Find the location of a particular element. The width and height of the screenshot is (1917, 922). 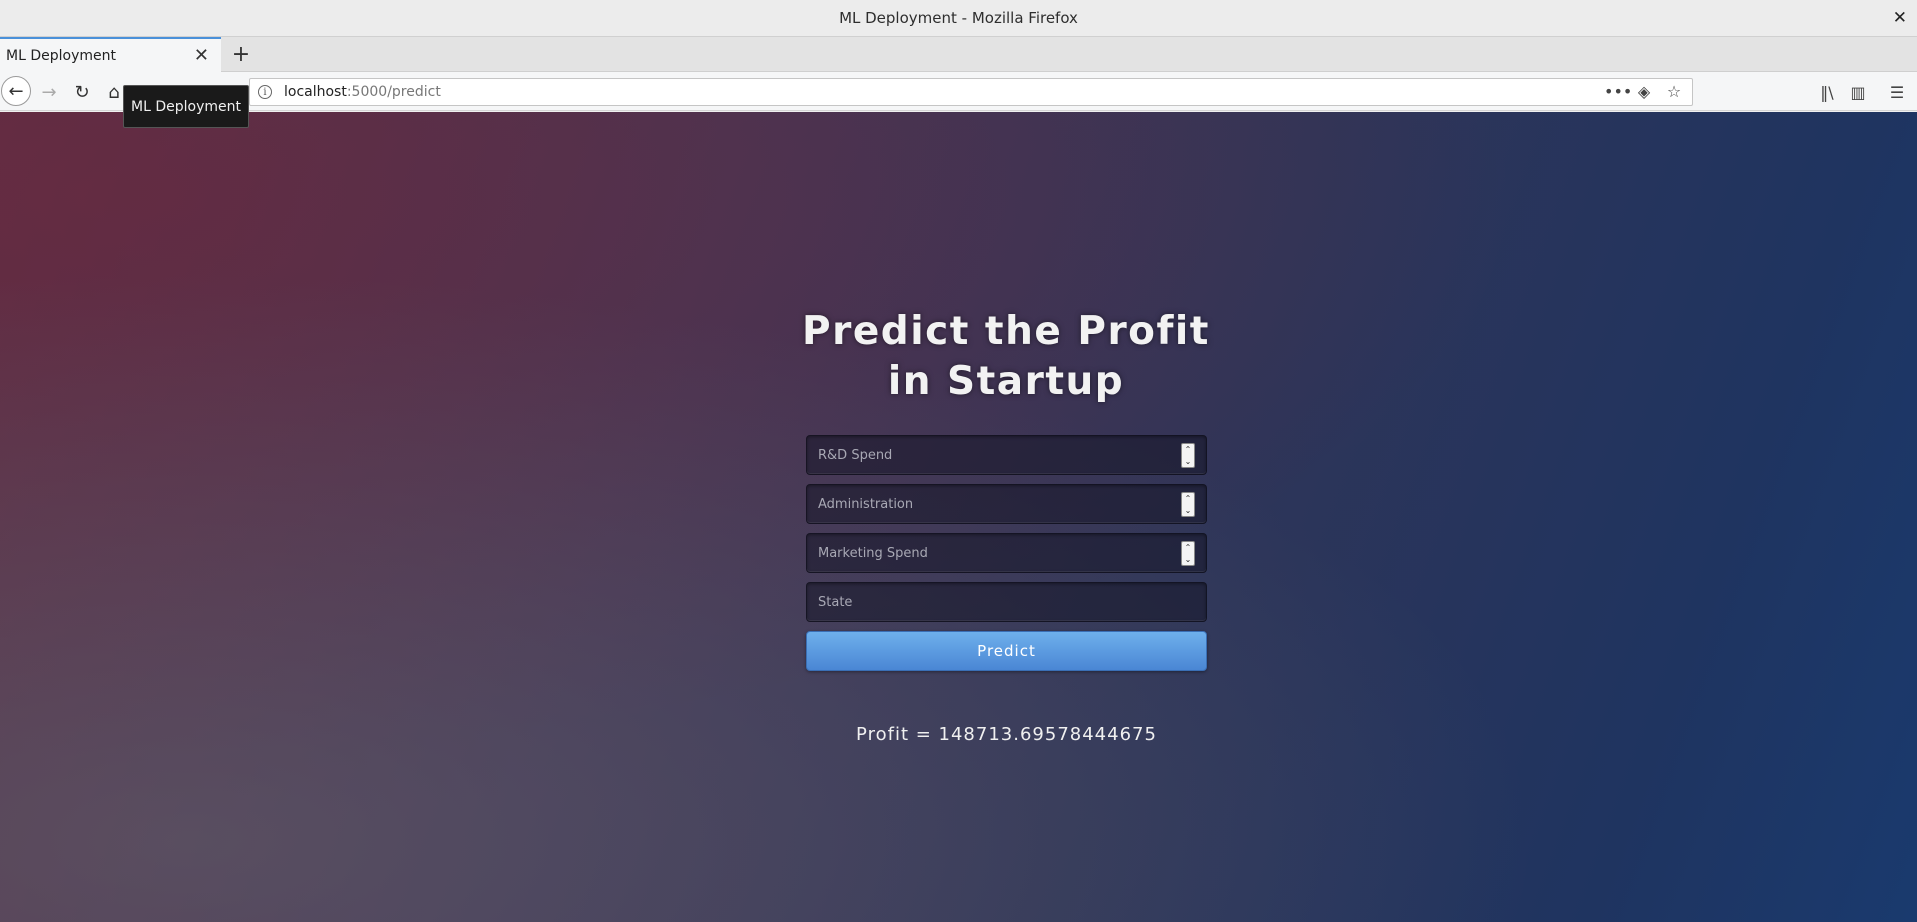

forward-button: → is located at coordinates (49, 92).